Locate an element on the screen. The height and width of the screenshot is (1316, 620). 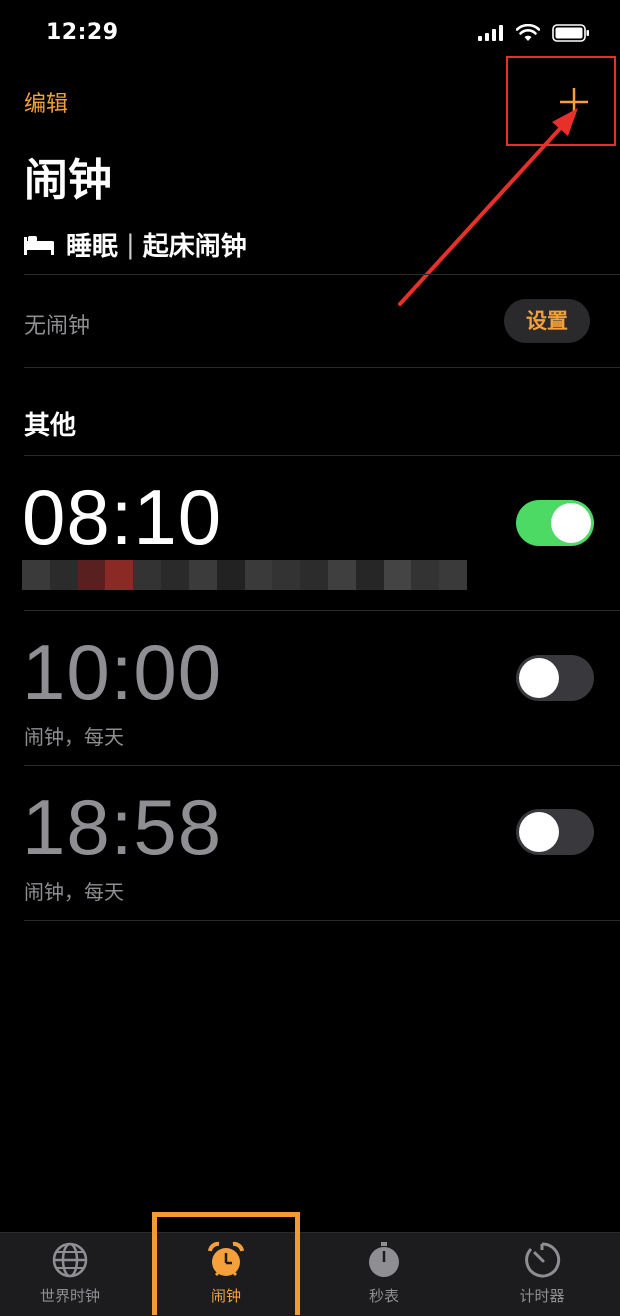
alarm-label-redacted is located at coordinates (244, 575).